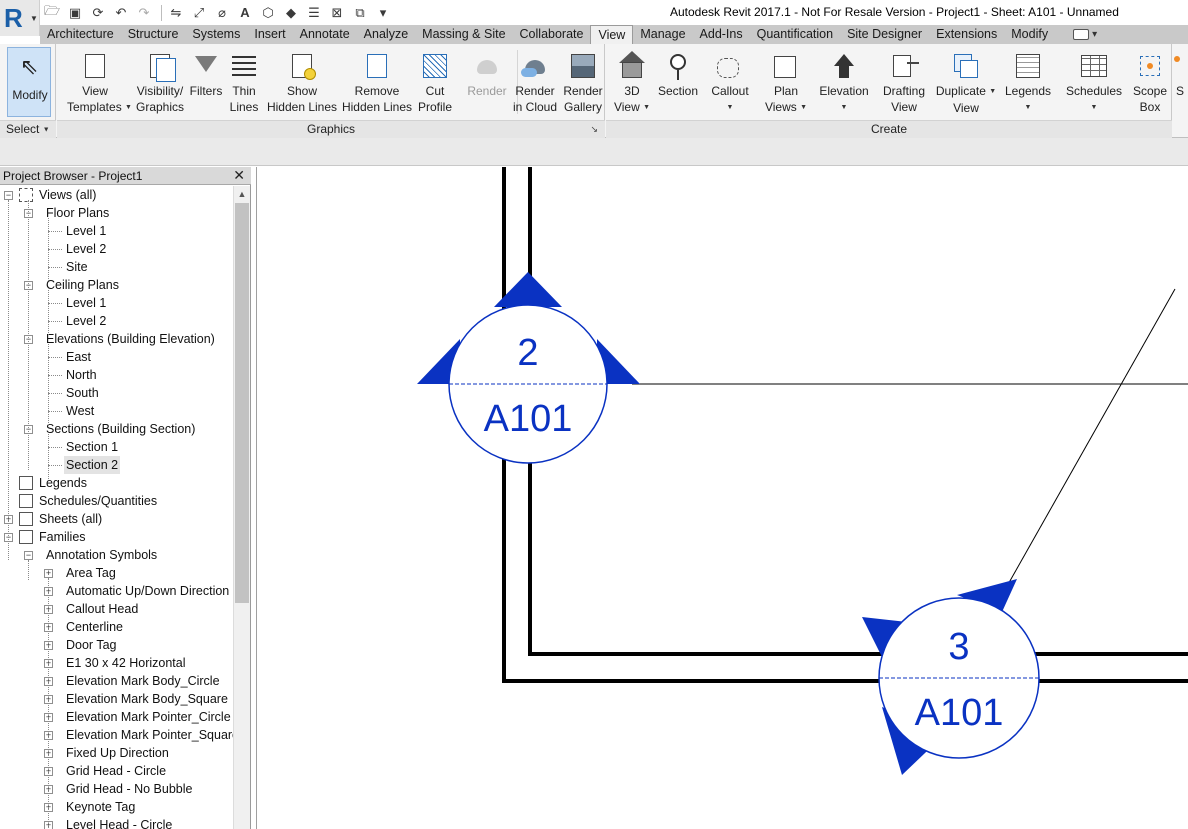 This screenshot has width=1188, height=829. What do you see at coordinates (144, 13) in the screenshot?
I see `redo-icon: ↷` at bounding box center [144, 13].